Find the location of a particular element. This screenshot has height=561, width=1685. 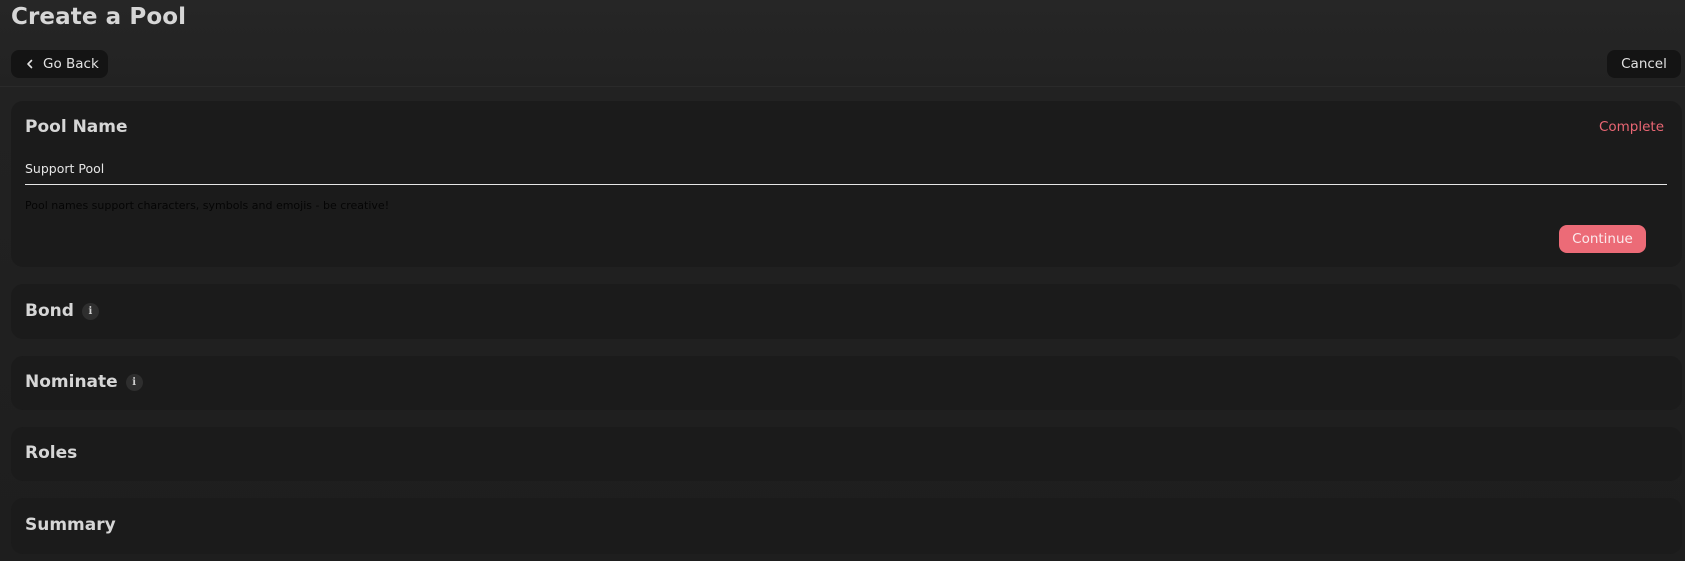

complete-status-label: Complete is located at coordinates (1631, 127).